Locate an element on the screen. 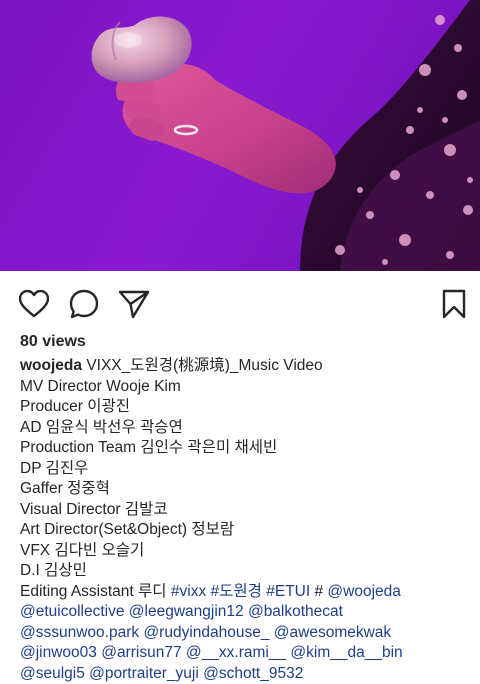  bookmark-icon is located at coordinates (454, 304).